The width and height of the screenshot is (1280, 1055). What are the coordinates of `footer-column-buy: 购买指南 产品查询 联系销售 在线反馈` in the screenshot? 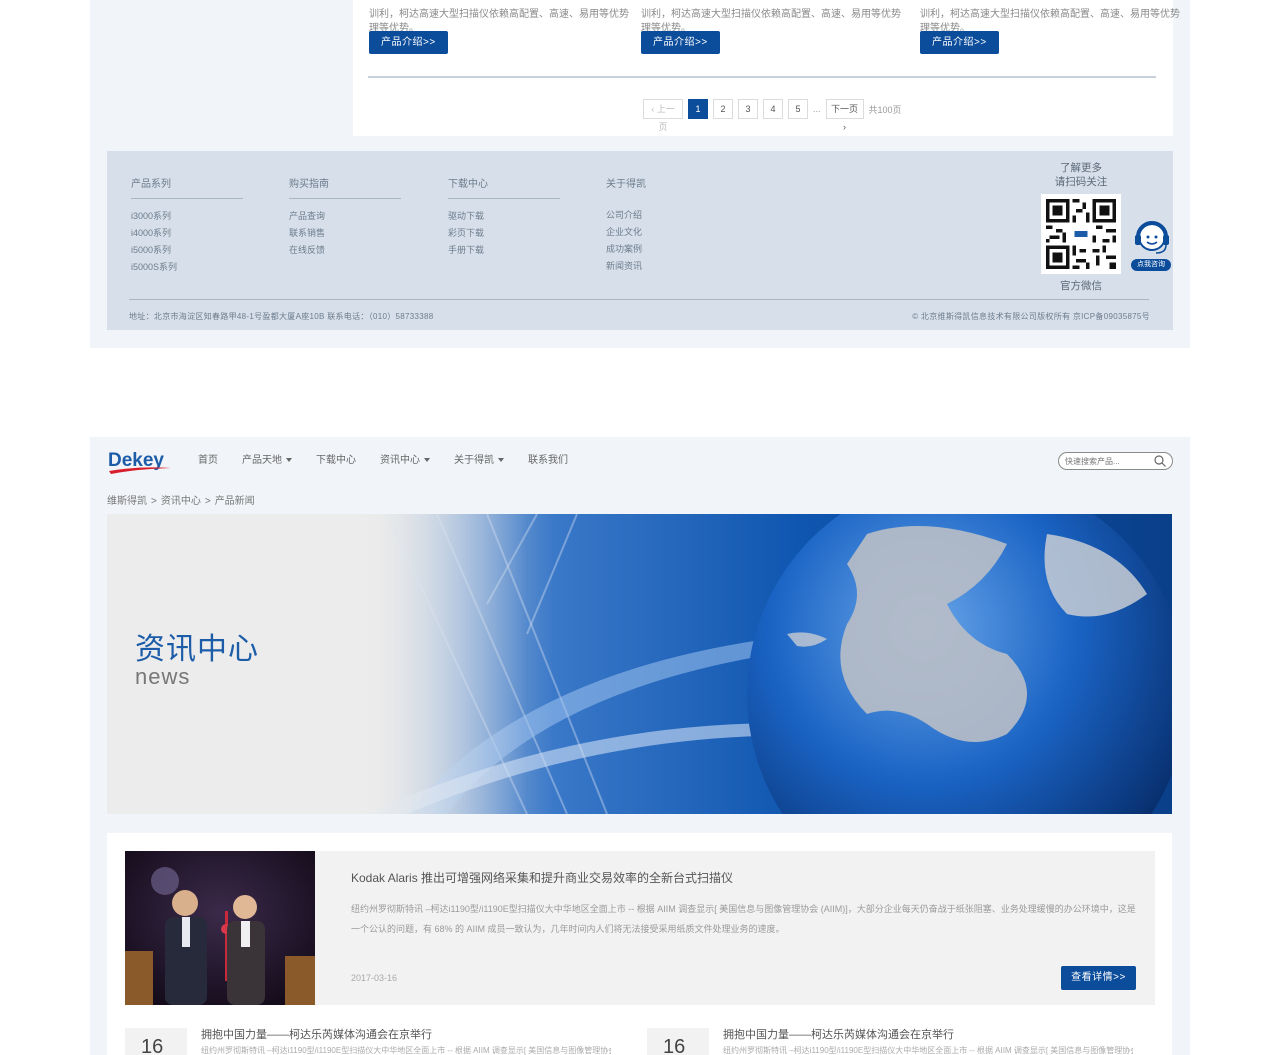 It's located at (345, 215).